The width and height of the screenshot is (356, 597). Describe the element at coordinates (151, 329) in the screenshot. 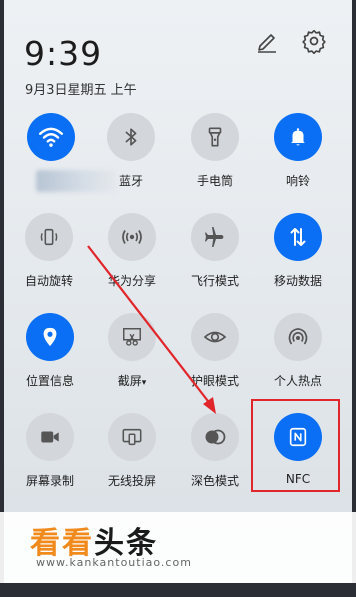

I see `annotation-arrow` at that location.